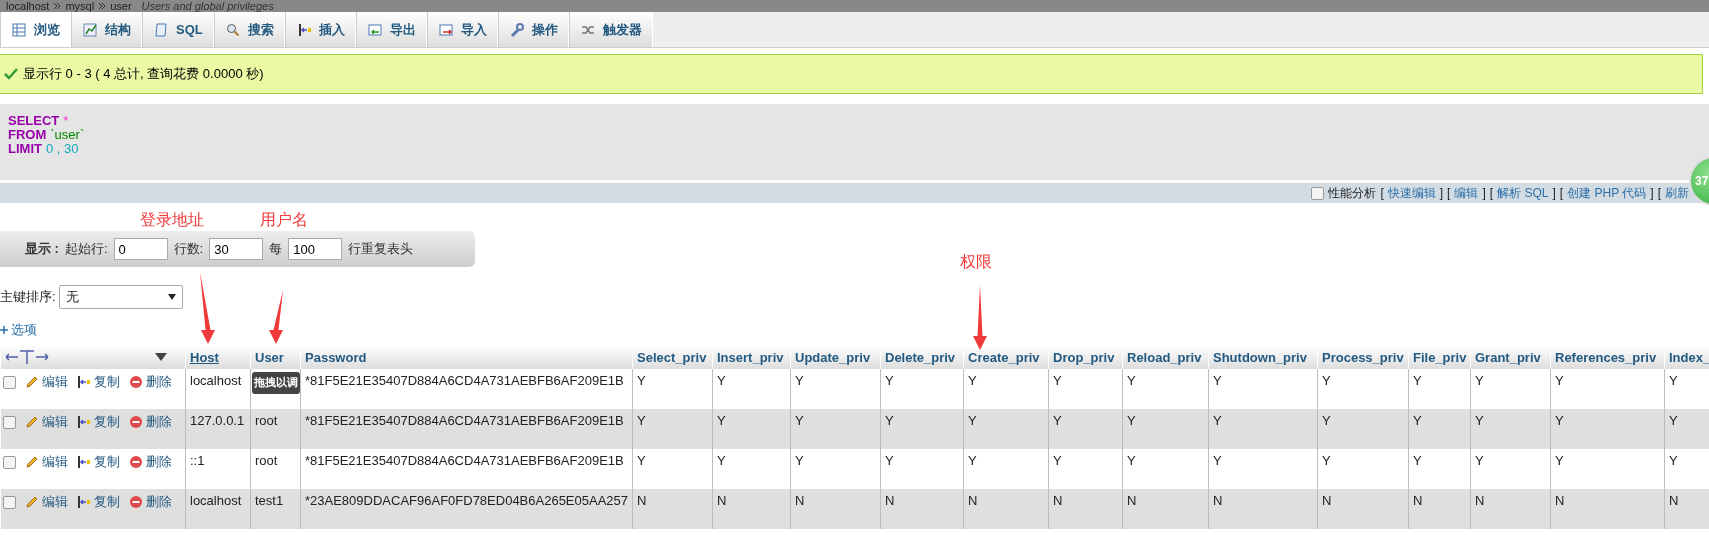 The width and height of the screenshot is (1709, 551). Describe the element at coordinates (315, 249) in the screenshot. I see `input-field: 100` at that location.